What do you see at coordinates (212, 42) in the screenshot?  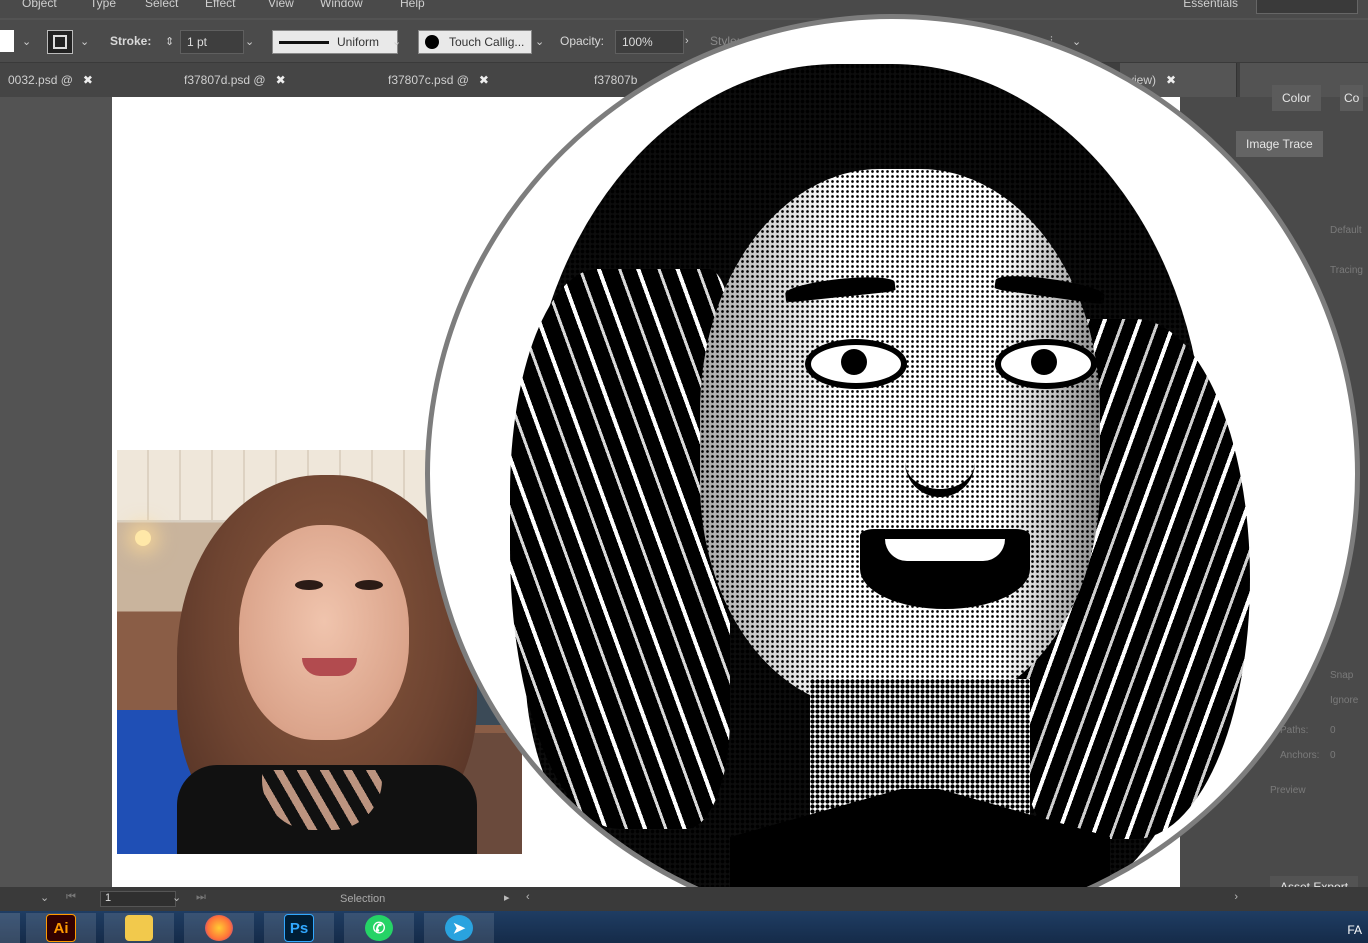 I see `stroke-weight-field: 1 pt` at bounding box center [212, 42].